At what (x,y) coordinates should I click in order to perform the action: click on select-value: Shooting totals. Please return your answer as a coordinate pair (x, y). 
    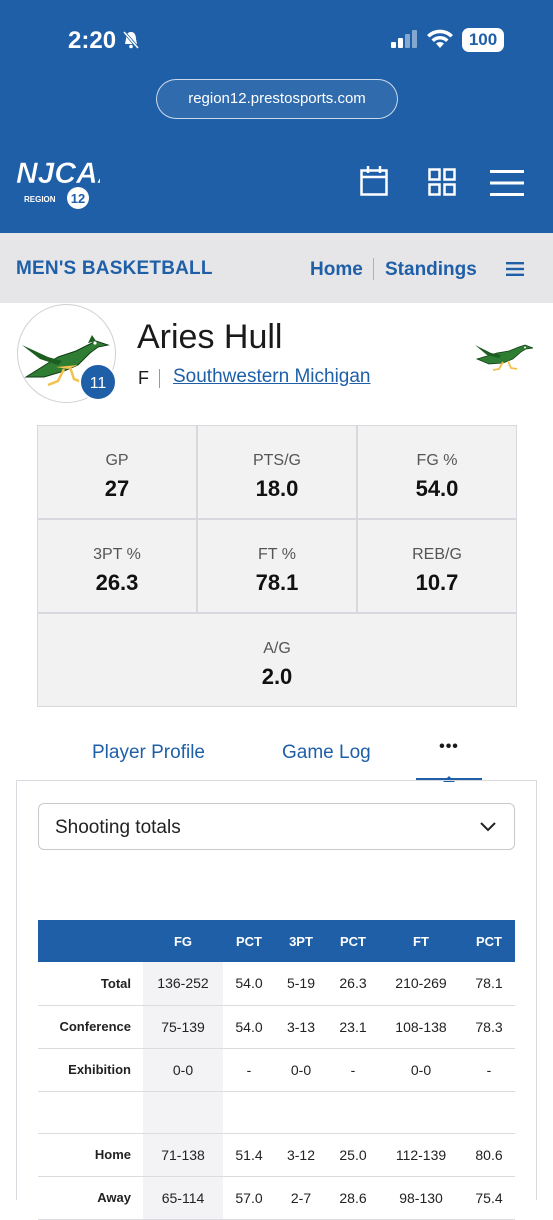
    Looking at the image, I should click on (118, 827).